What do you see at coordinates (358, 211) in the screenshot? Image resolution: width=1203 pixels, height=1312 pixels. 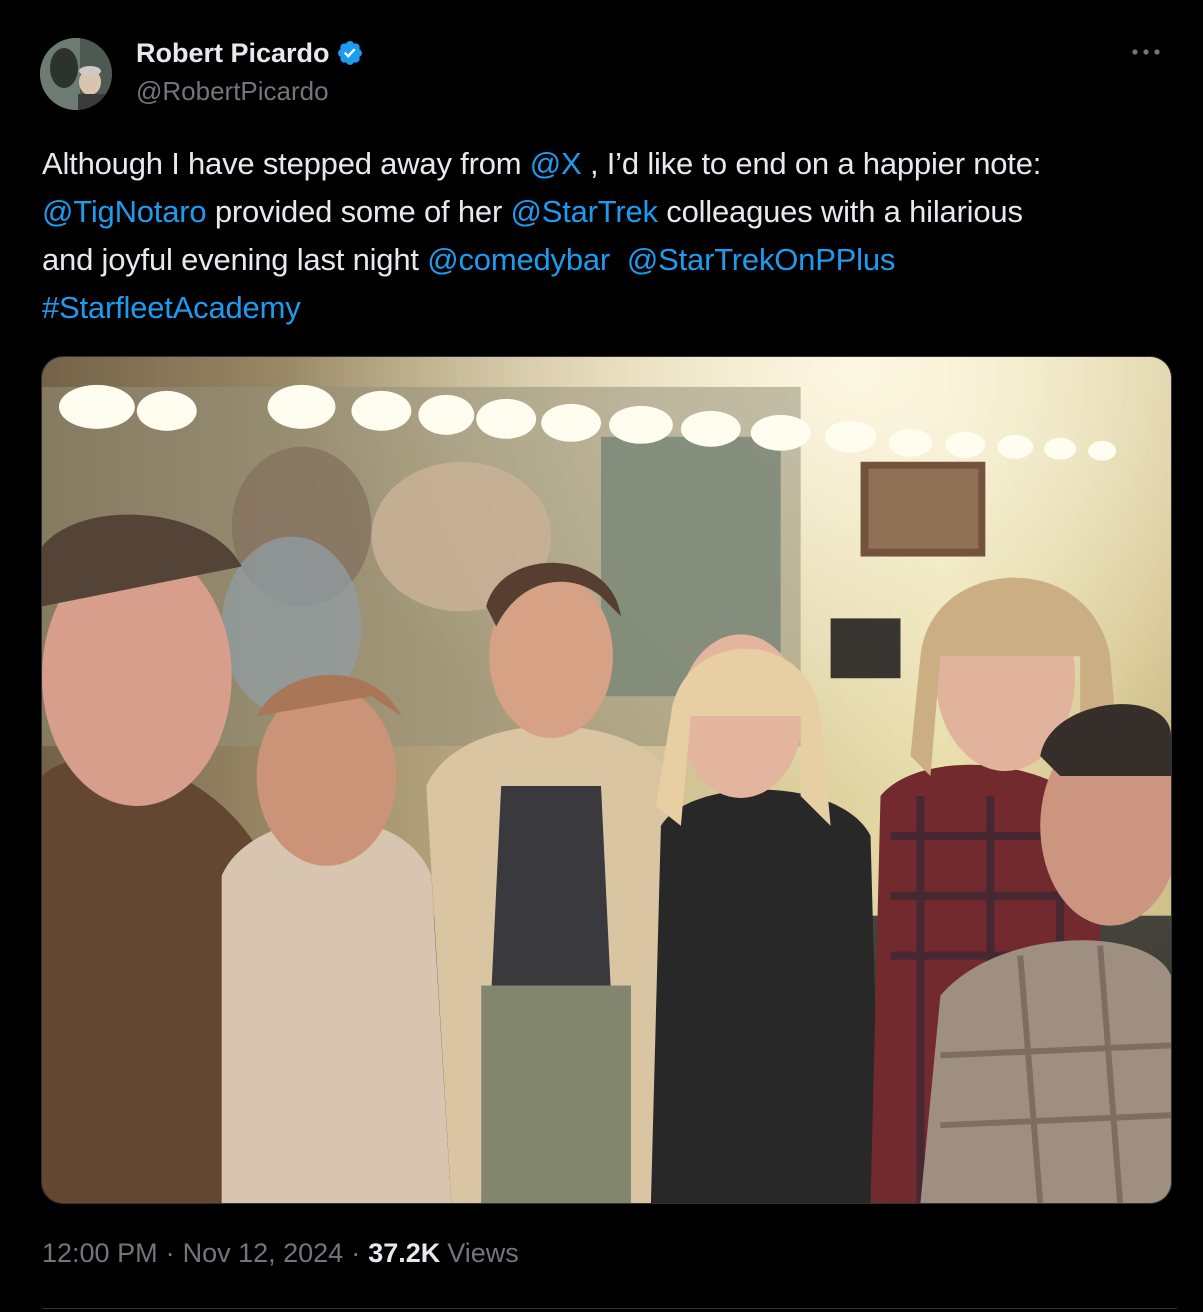 I see `tweet-text-segment: provided some of her` at bounding box center [358, 211].